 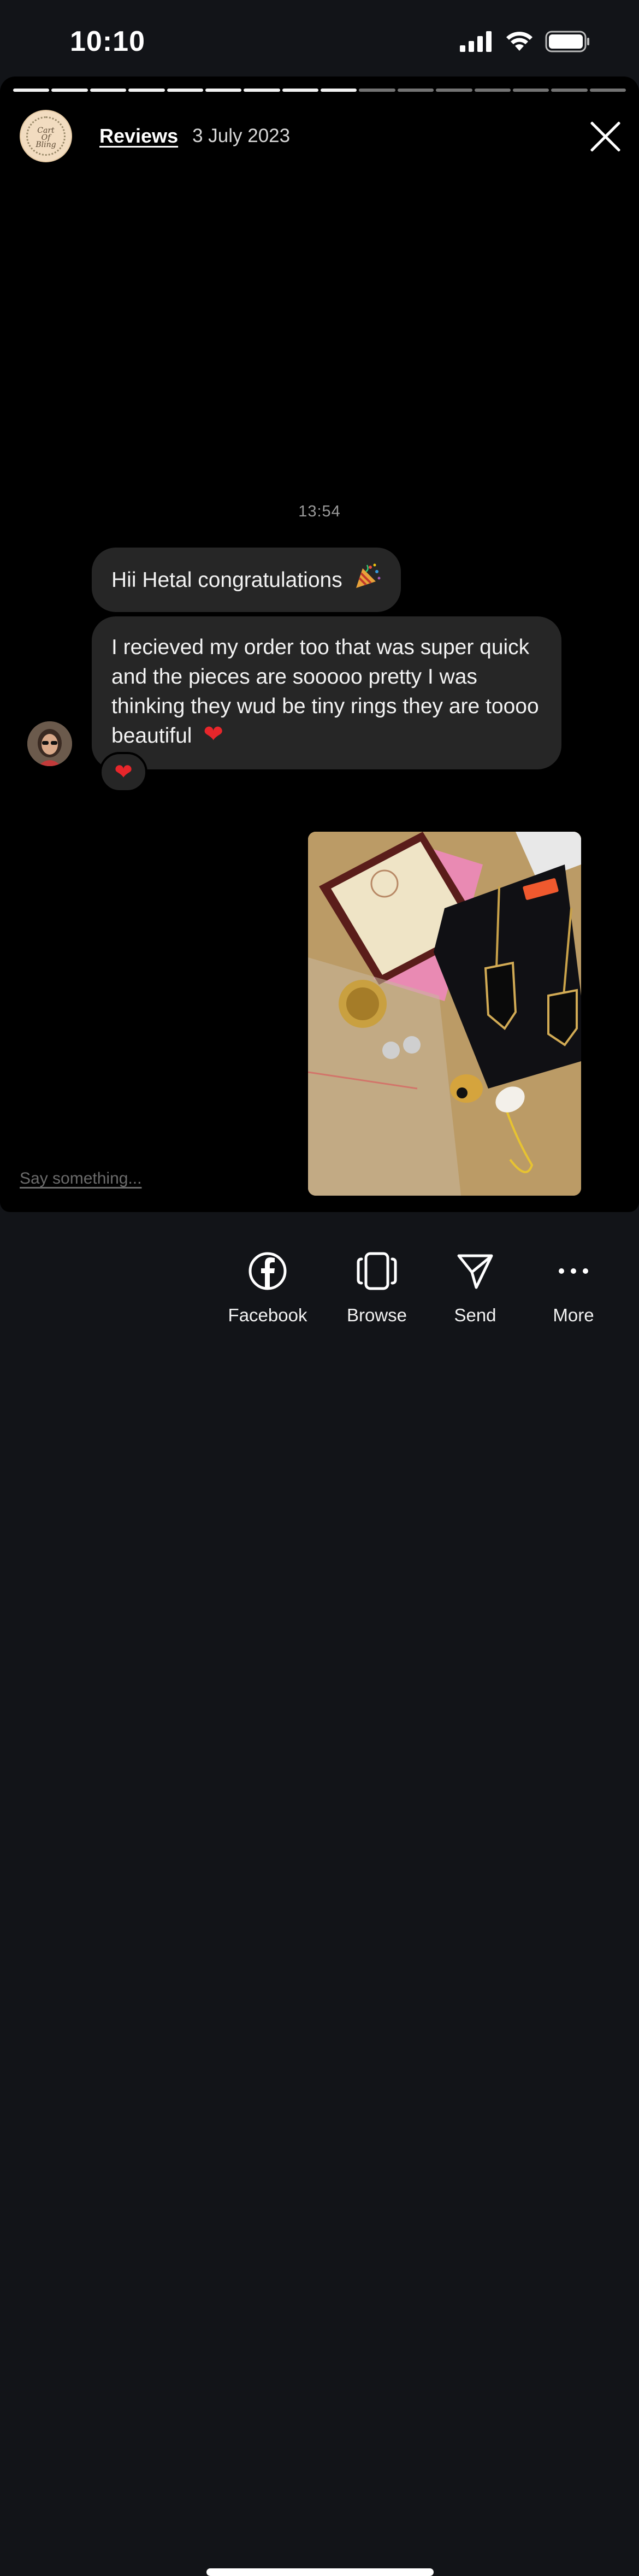 What do you see at coordinates (519, 41) in the screenshot?
I see `wifi-icon` at bounding box center [519, 41].